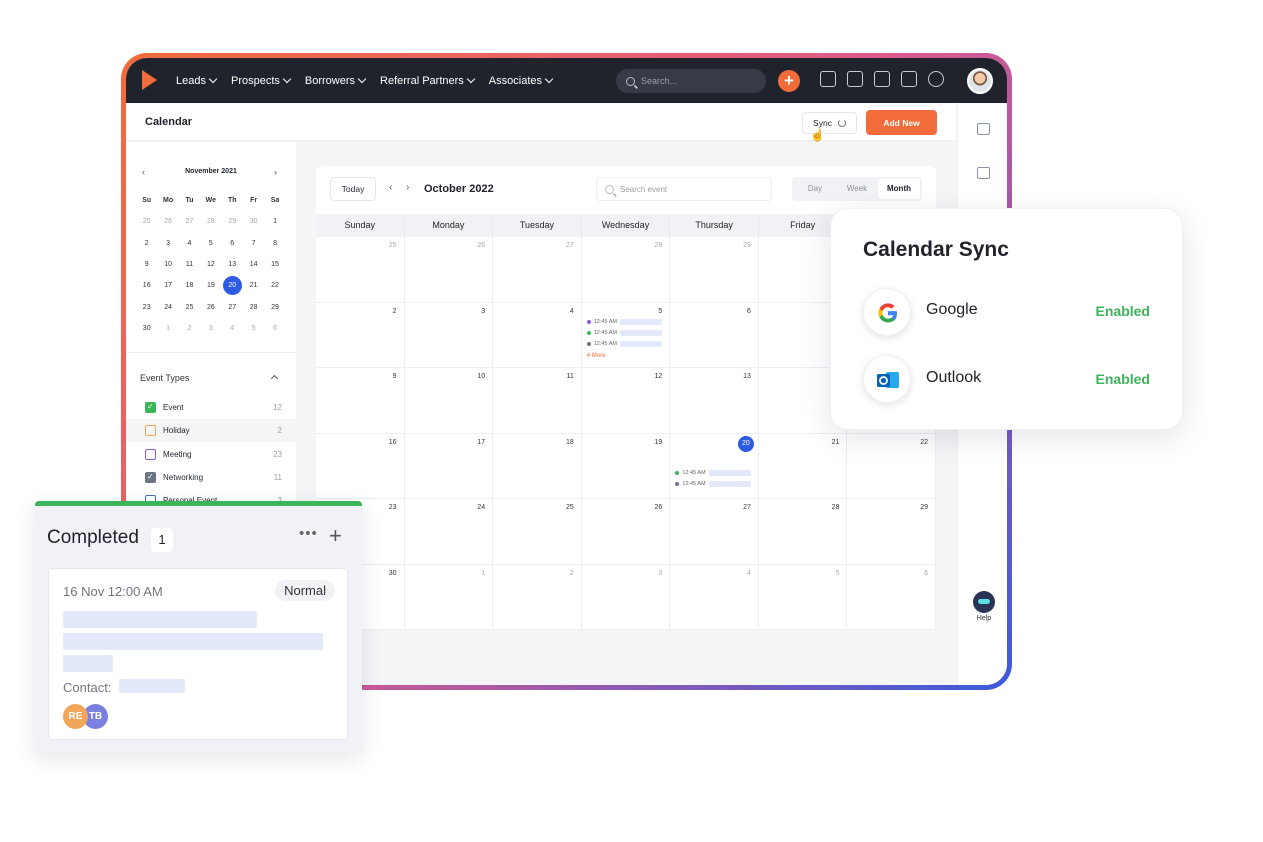 The image size is (1263, 842). What do you see at coordinates (253, 221) in the screenshot?
I see `mini-day-cell: 30` at bounding box center [253, 221].